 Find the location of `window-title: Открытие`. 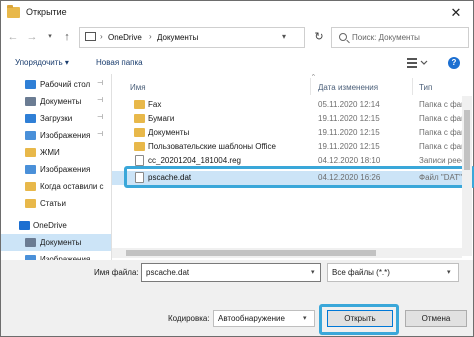

window-title: Открытие is located at coordinates (46, 12).